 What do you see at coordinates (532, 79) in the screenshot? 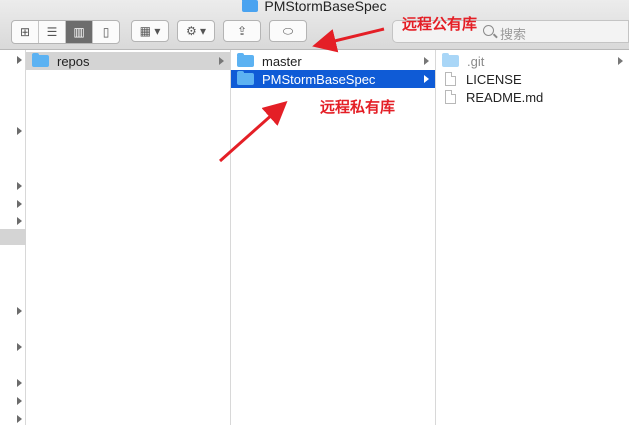
I see `list-item-license: LICENSE` at bounding box center [532, 79].